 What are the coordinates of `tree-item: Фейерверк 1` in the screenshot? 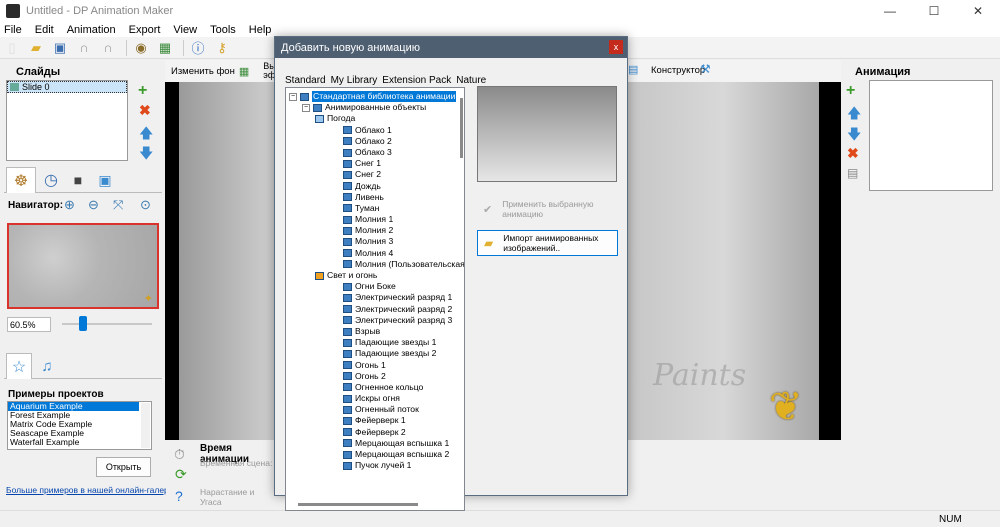 It's located at (373, 420).